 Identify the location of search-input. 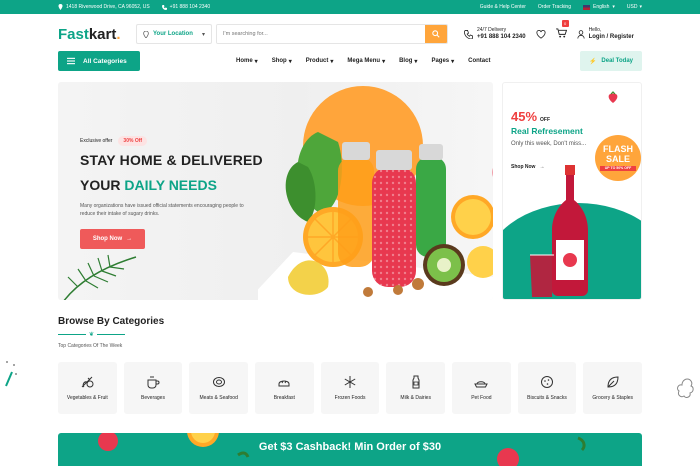
(321, 34).